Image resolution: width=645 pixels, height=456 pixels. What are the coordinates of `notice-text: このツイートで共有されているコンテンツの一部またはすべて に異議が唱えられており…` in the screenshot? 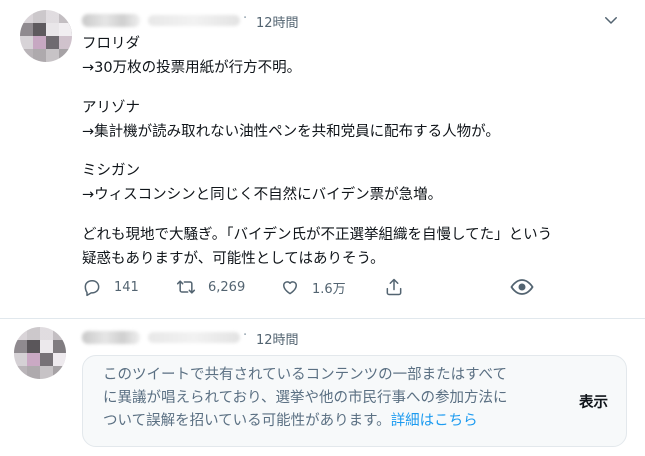 It's located at (305, 398).